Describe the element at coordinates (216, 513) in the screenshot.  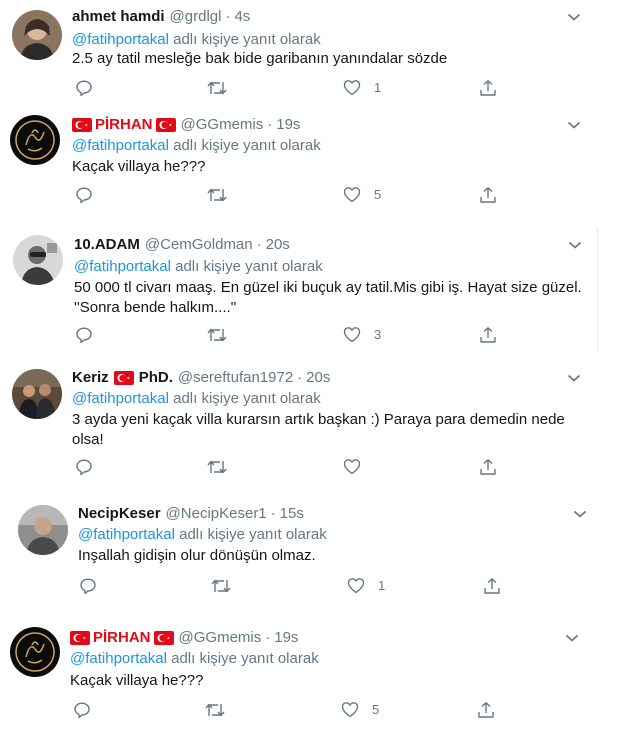
I see `user-handle: @NecipKeser1` at that location.